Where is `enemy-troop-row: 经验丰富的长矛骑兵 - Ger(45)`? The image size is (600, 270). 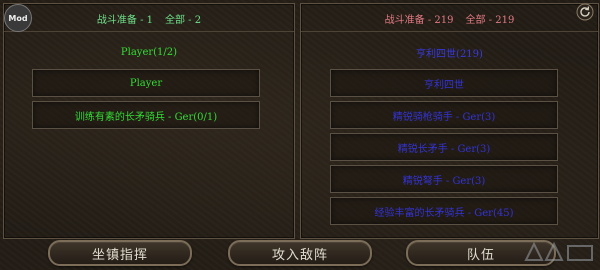 enemy-troop-row: 经验丰富的长矛骑兵 - Ger(45) is located at coordinates (444, 211).